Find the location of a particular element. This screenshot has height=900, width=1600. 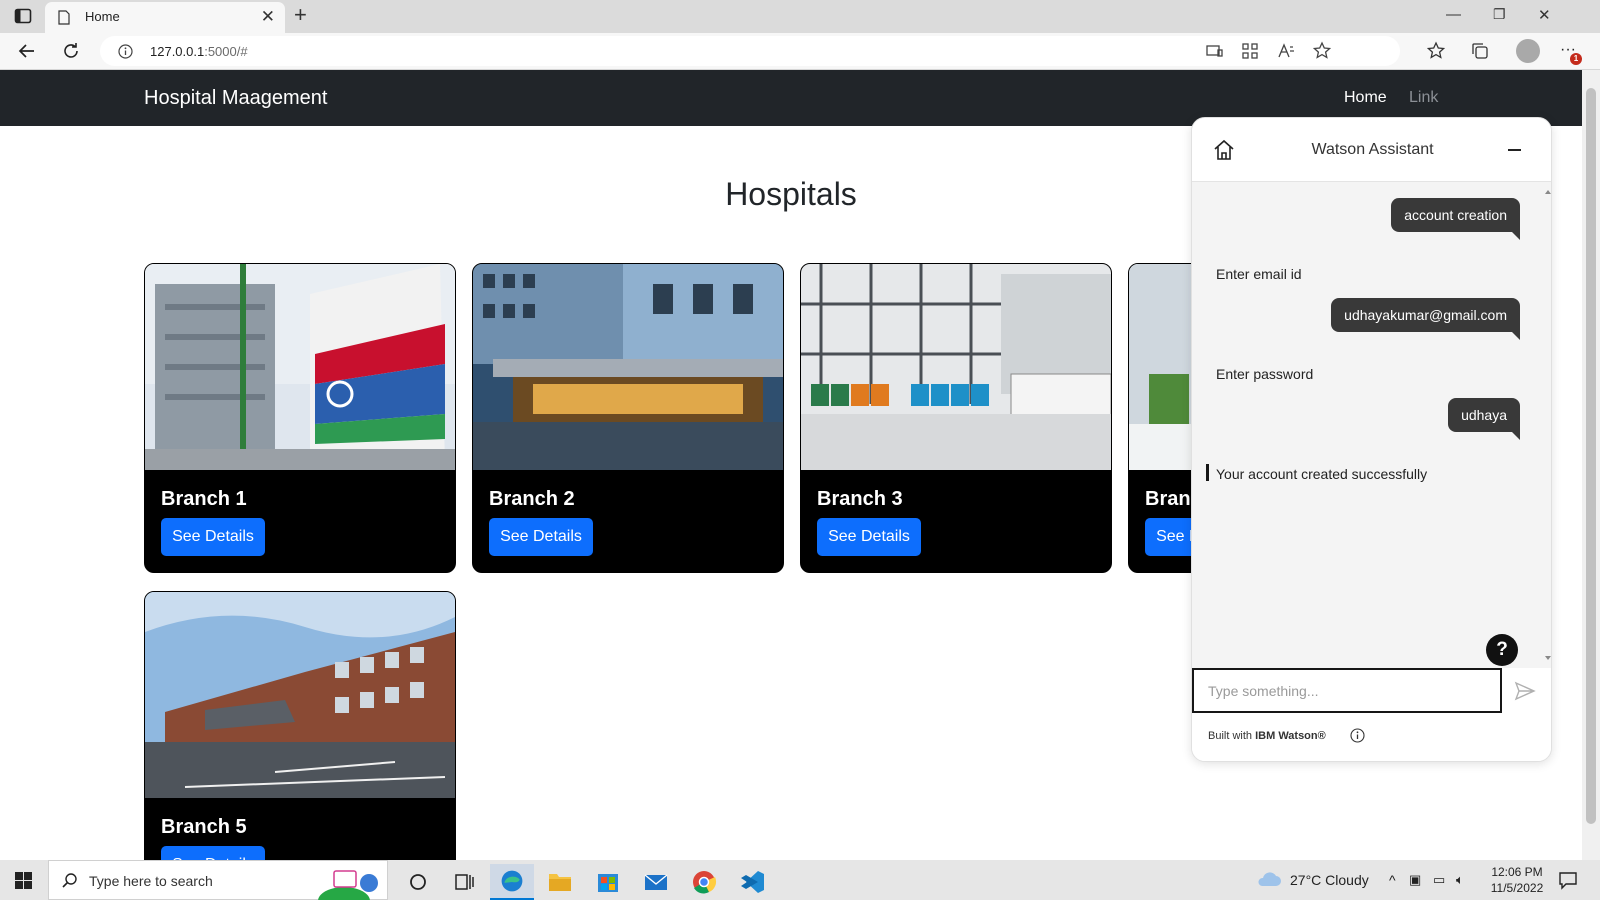

collections-icon is located at coordinates (1480, 51).